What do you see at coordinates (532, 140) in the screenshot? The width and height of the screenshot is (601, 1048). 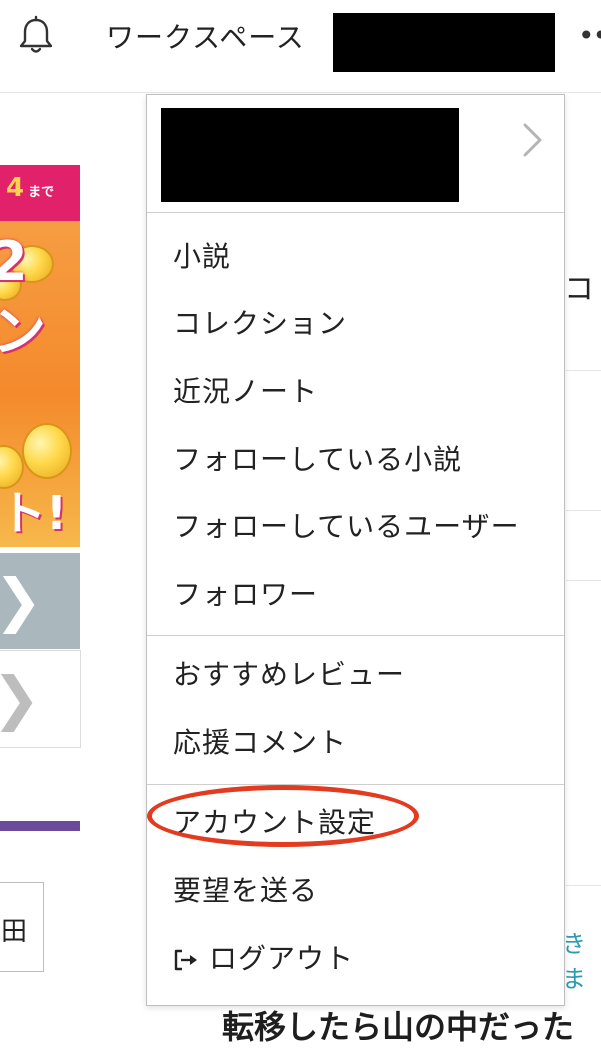 I see `chevron-right-icon` at bounding box center [532, 140].